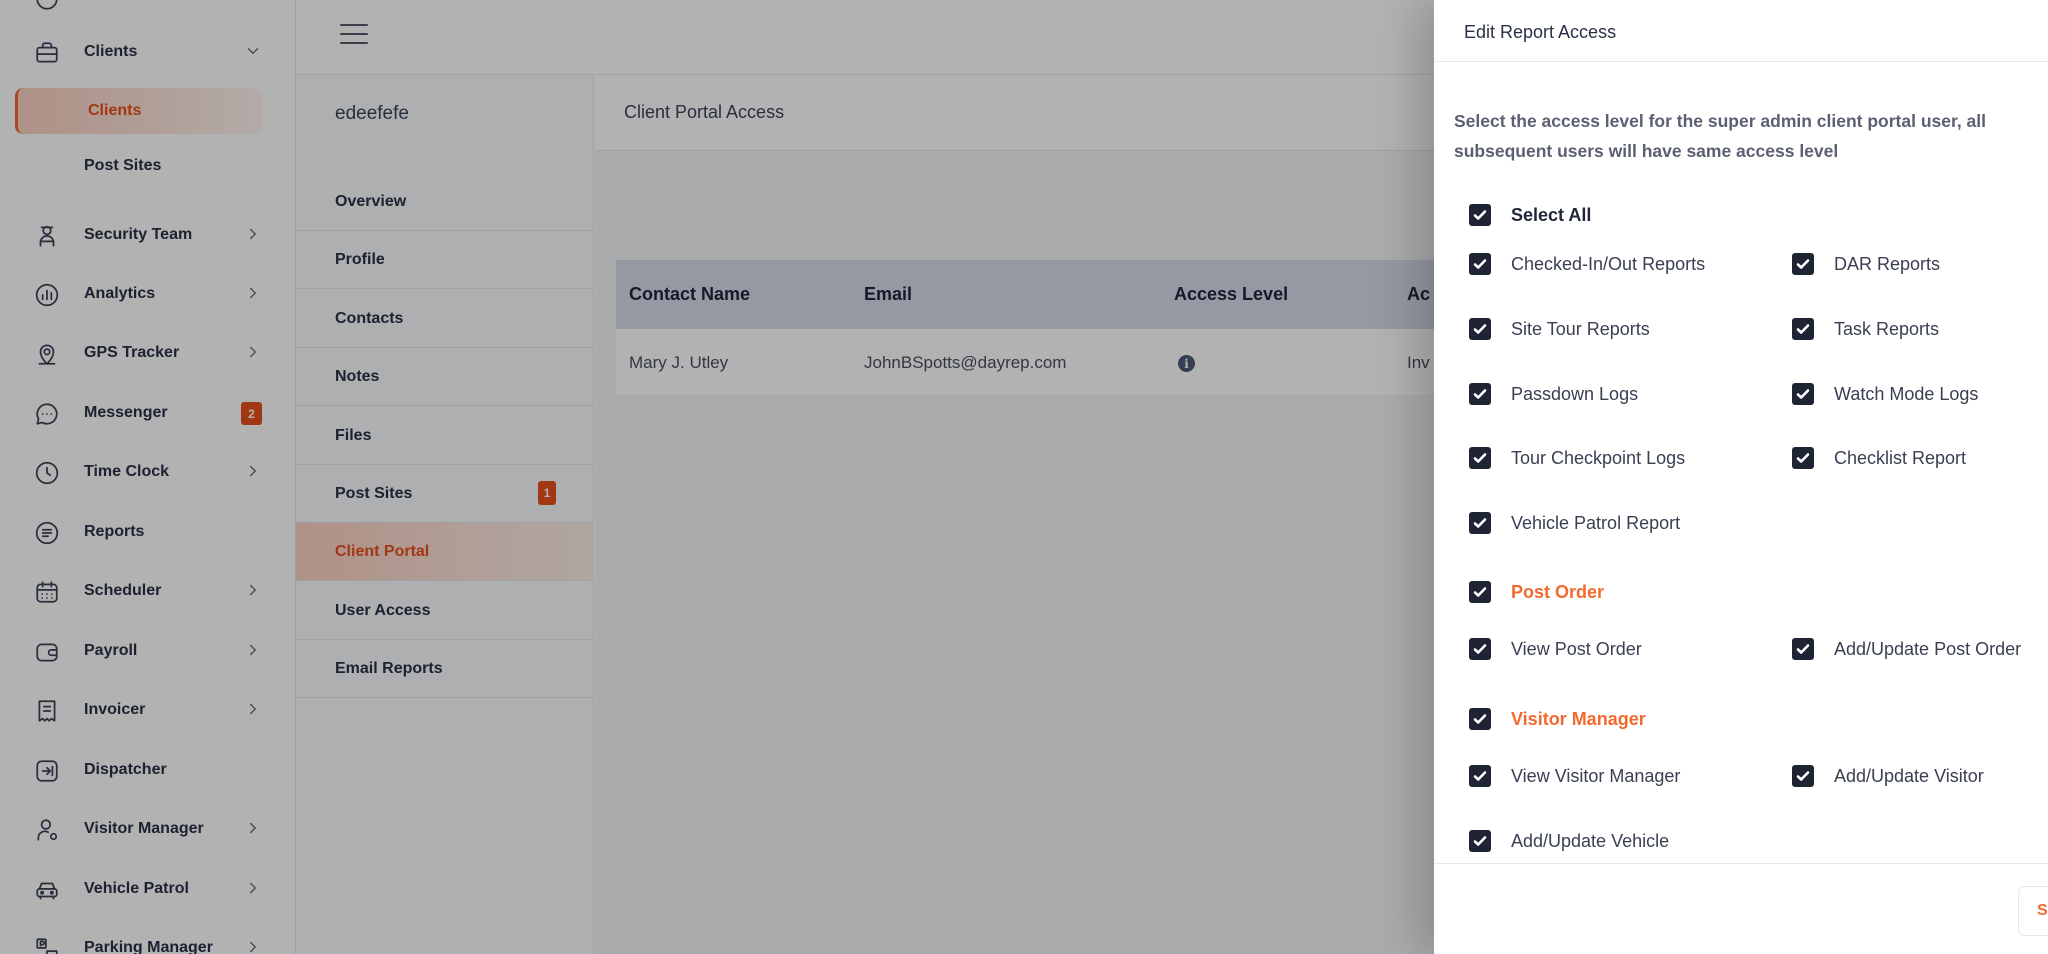 Image resolution: width=2048 pixels, height=954 pixels. I want to click on checkbox-add-update-post-order: Add/Update Post Order, so click(1906, 649).